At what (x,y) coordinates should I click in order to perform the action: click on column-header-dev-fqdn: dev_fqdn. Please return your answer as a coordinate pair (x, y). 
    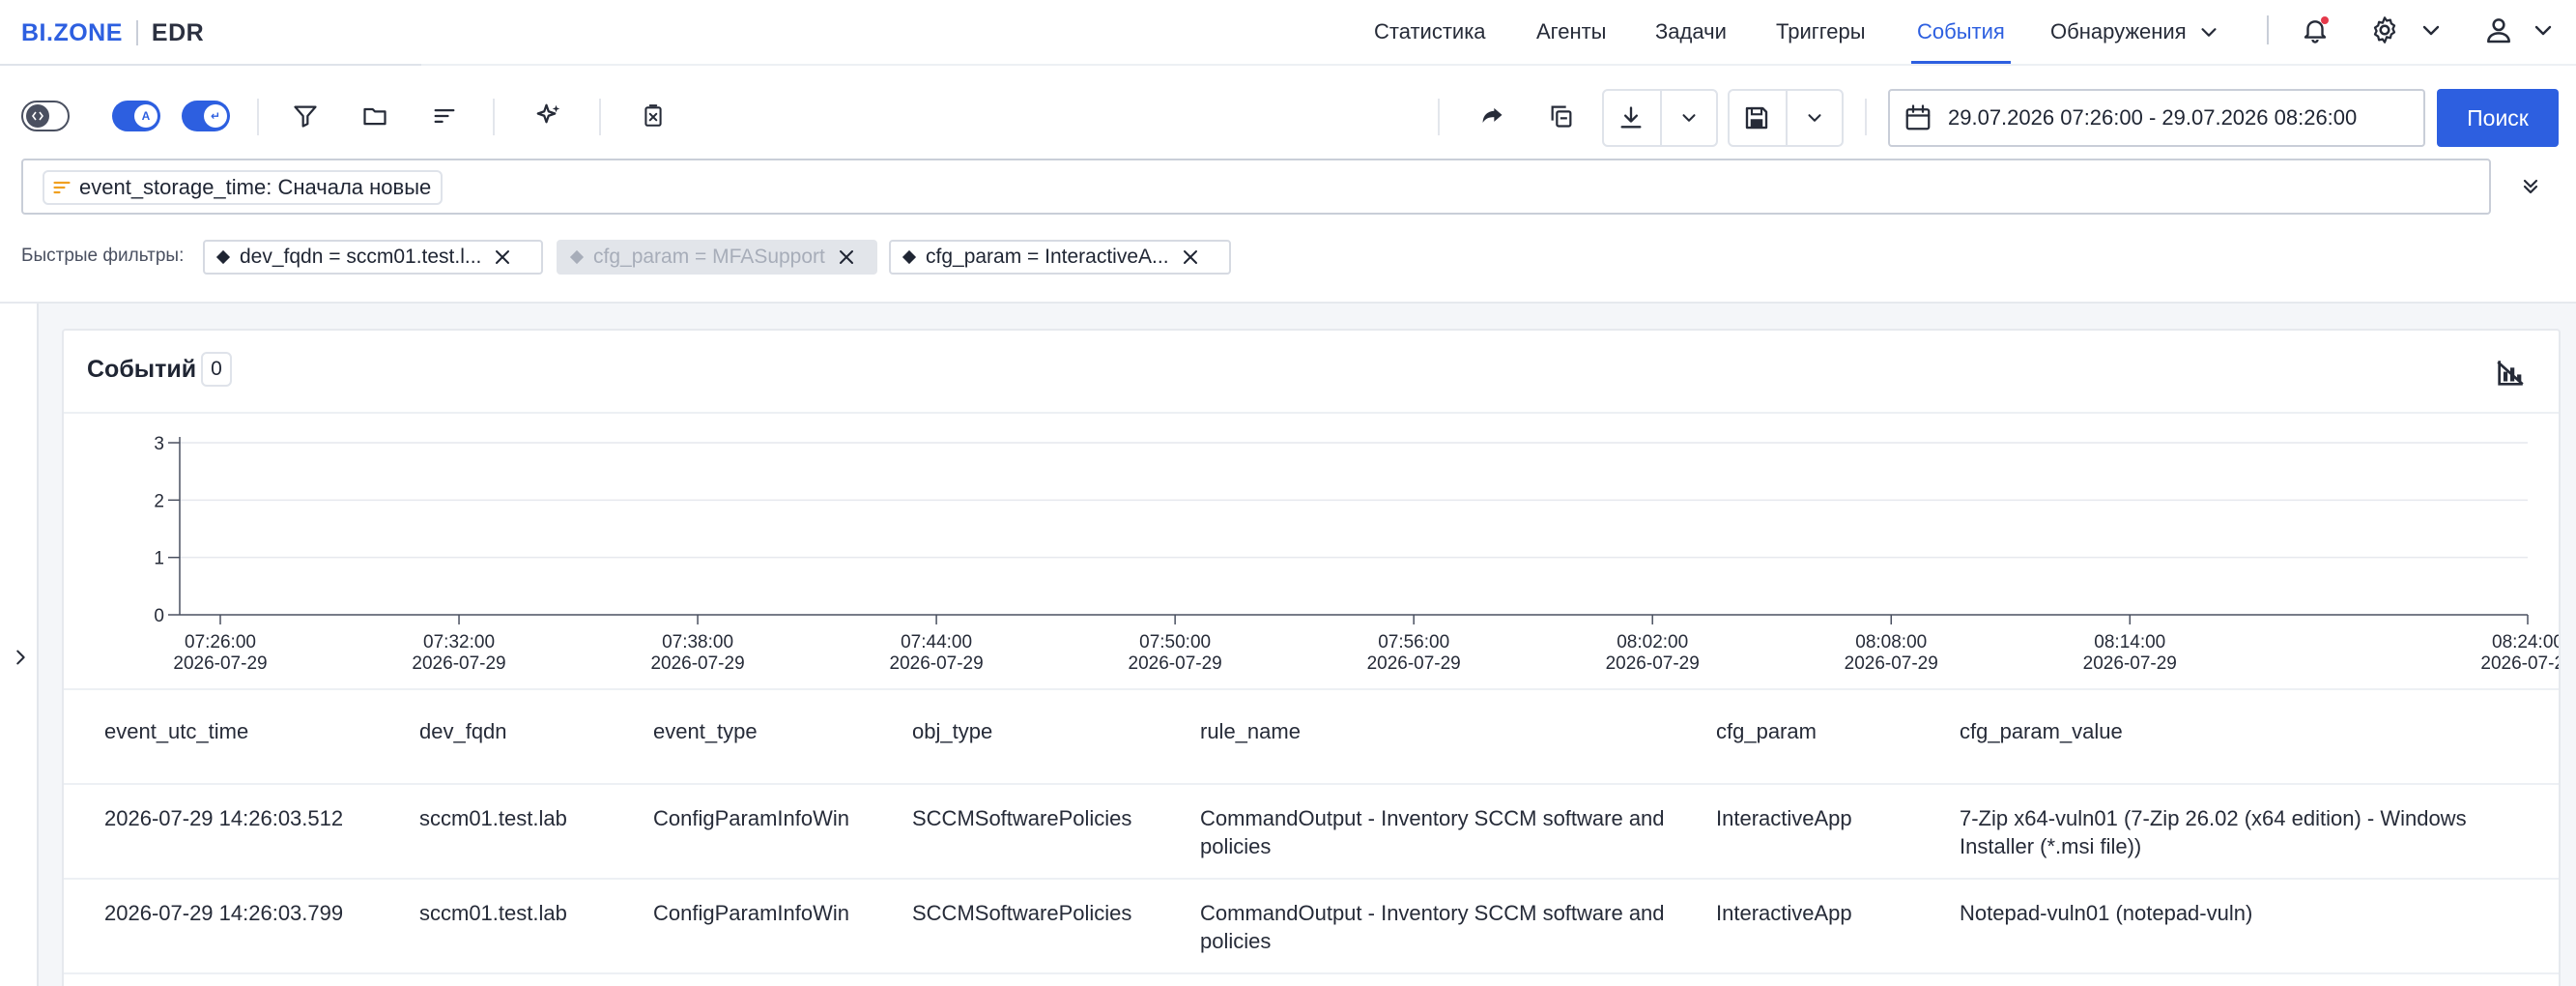
    Looking at the image, I should click on (463, 731).